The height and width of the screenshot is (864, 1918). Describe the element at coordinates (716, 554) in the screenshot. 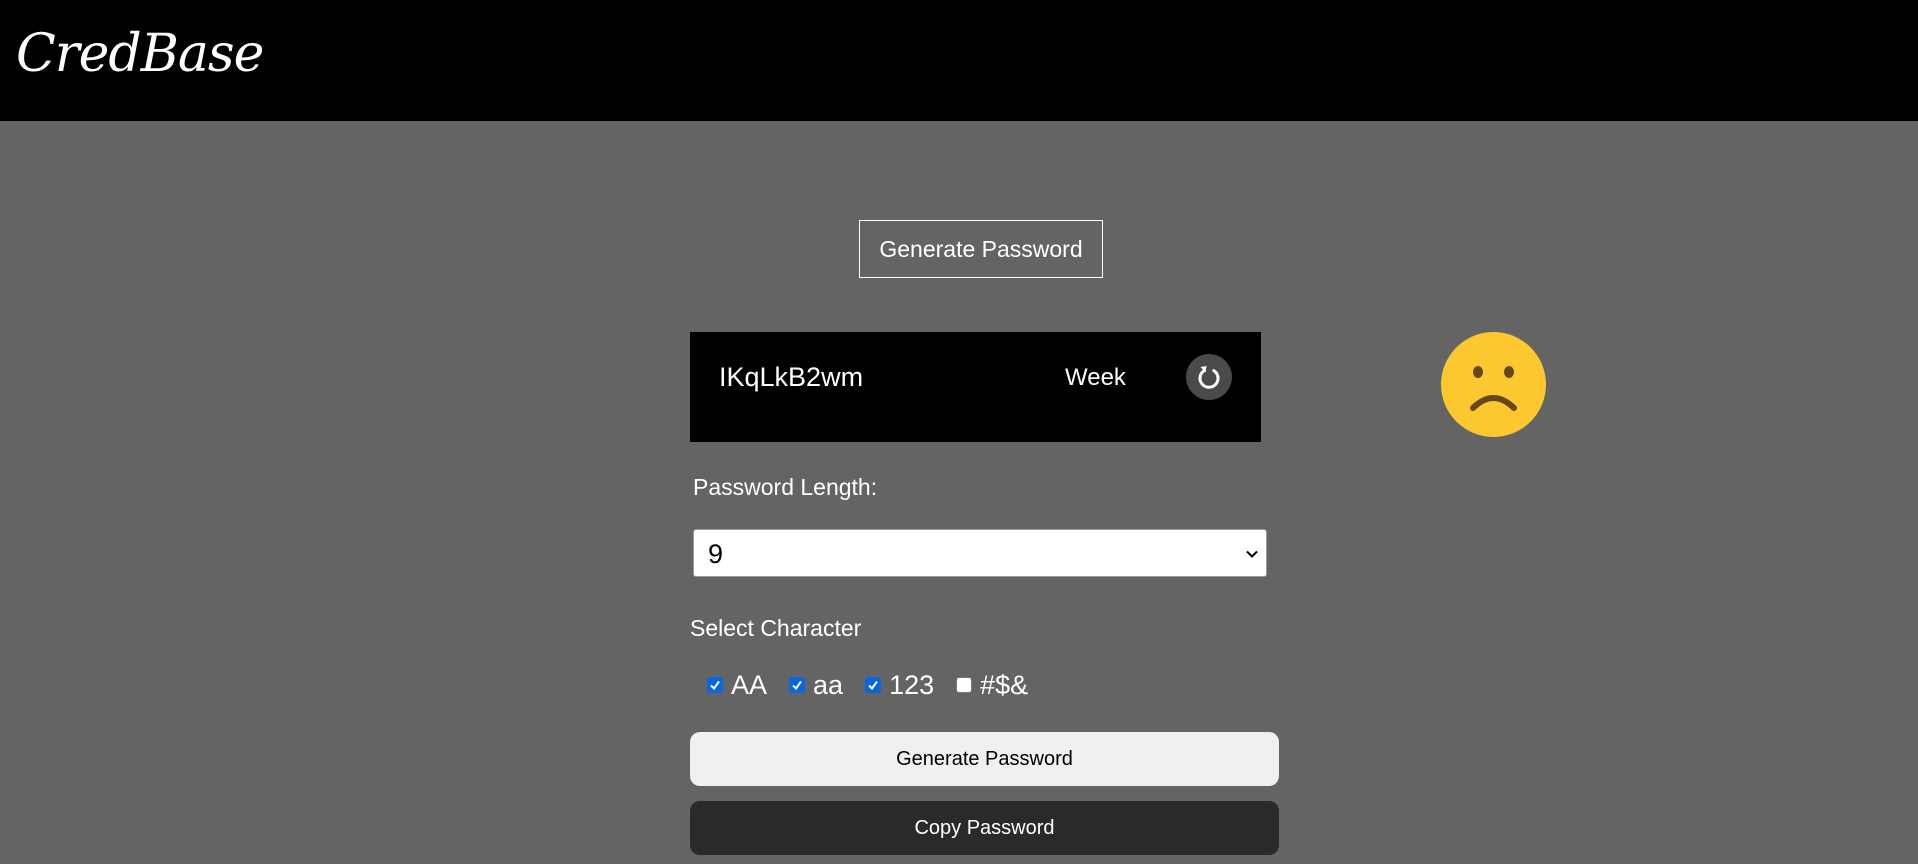

I see `password-length-value: 9` at that location.